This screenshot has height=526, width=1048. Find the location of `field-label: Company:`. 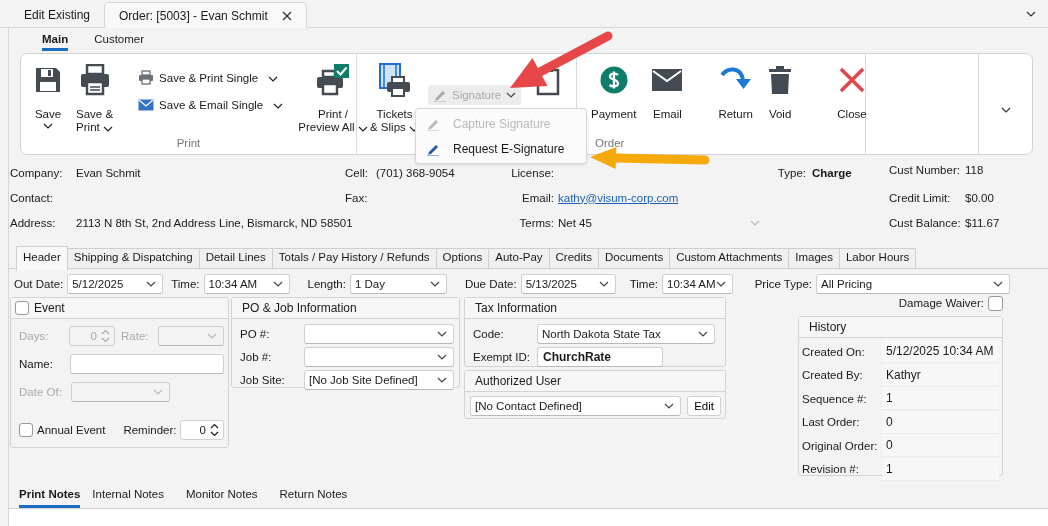

field-label: Company: is located at coordinates (37, 172).